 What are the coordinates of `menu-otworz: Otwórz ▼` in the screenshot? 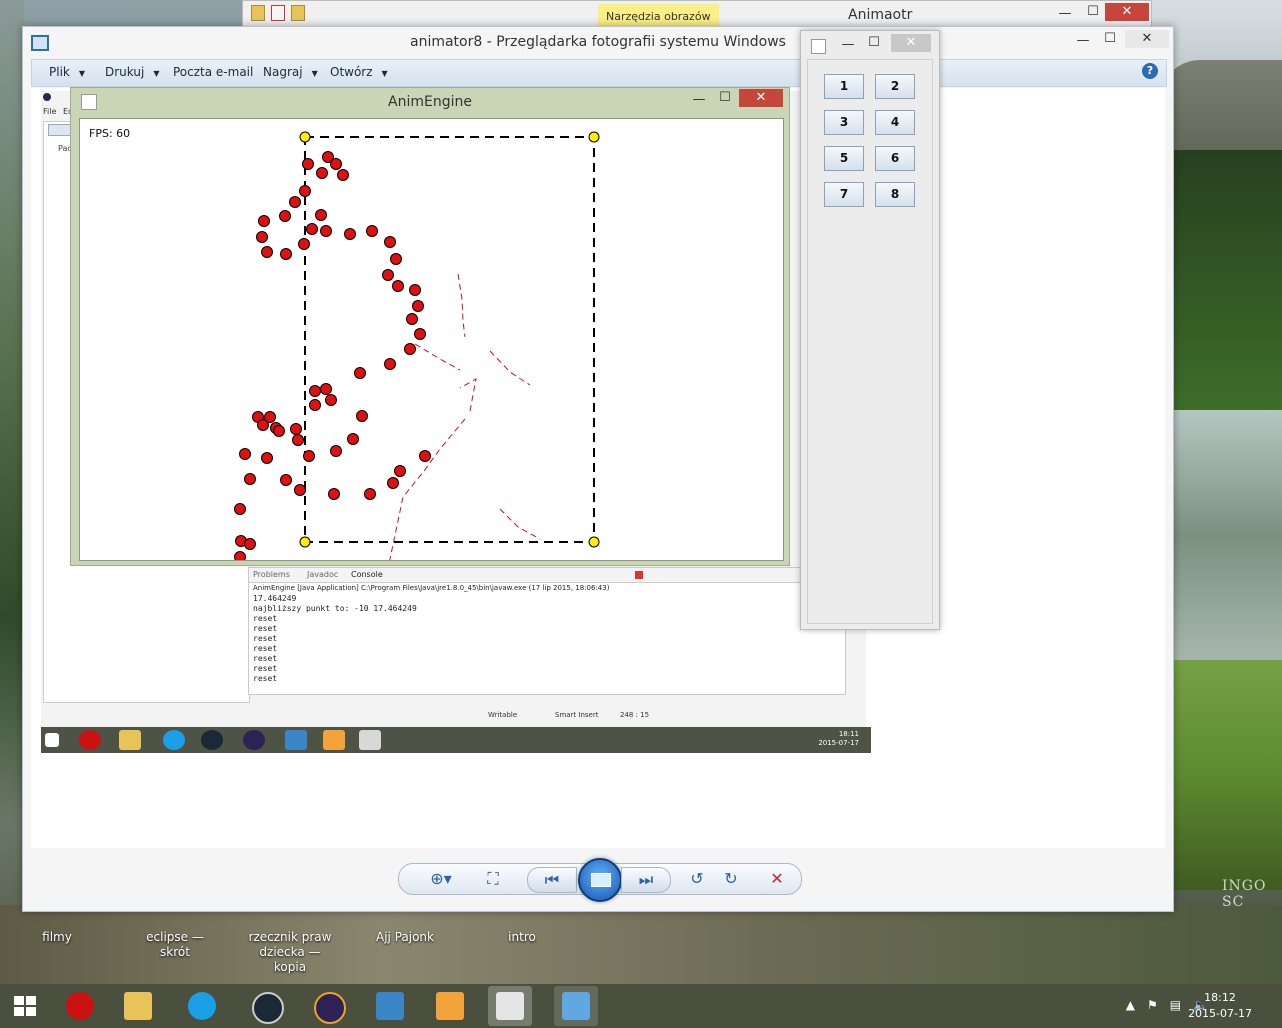 It's located at (359, 72).